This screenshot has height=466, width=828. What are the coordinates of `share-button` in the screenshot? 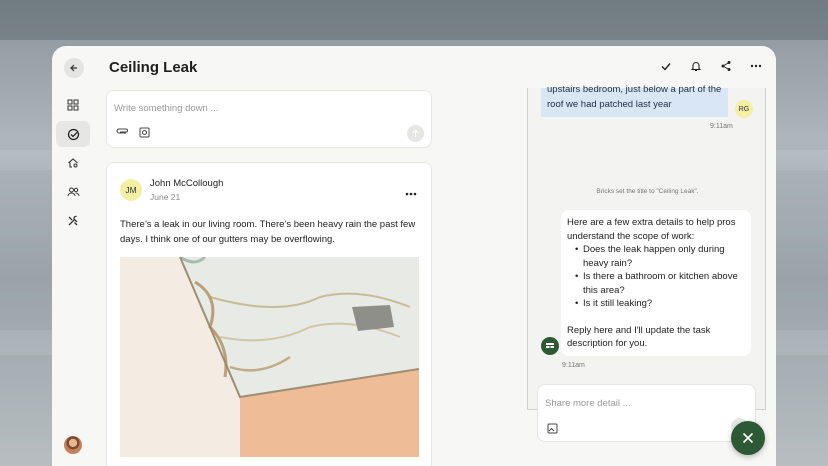 It's located at (726, 66).